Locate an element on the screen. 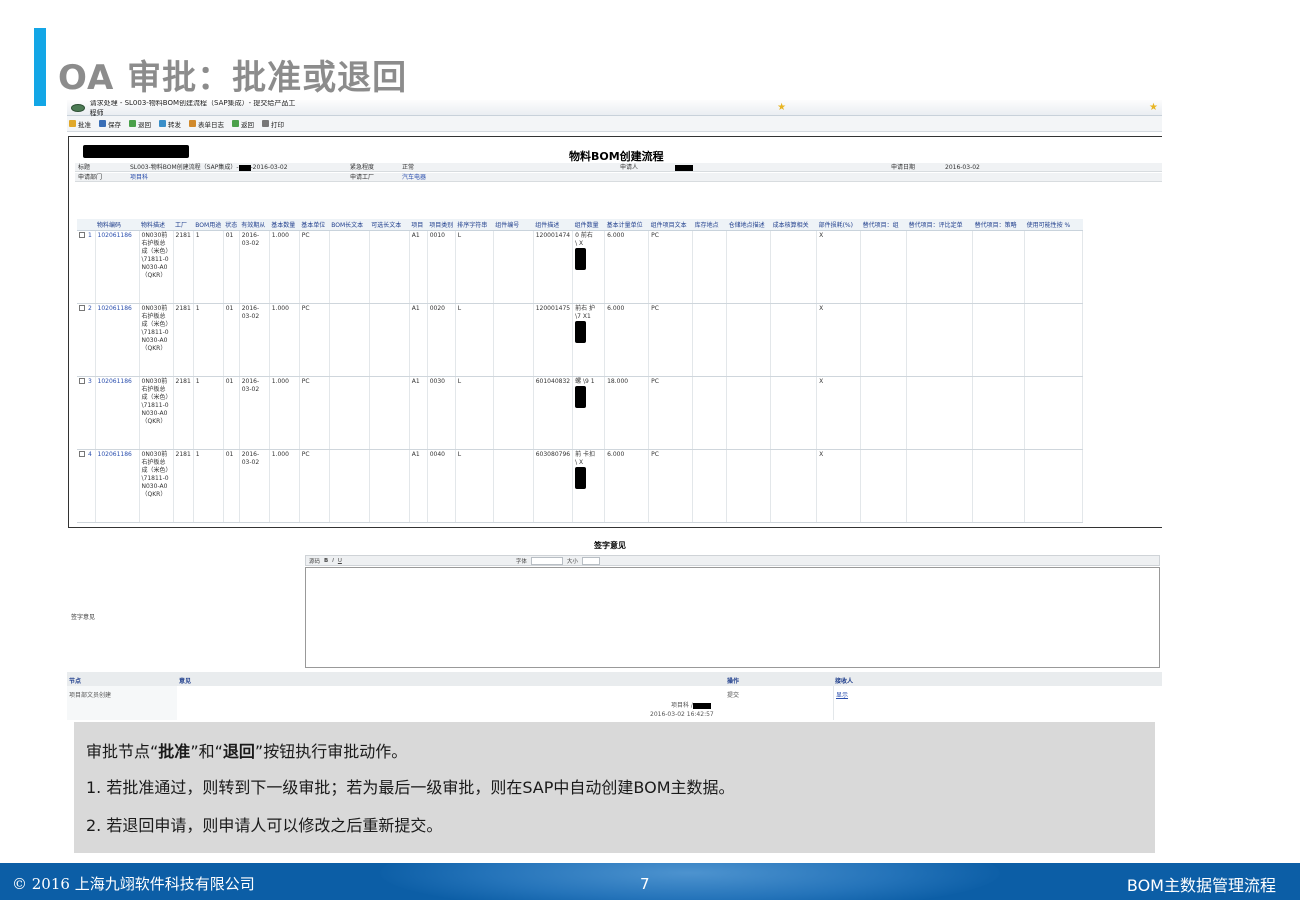  row-index: 3 is located at coordinates (90, 381).